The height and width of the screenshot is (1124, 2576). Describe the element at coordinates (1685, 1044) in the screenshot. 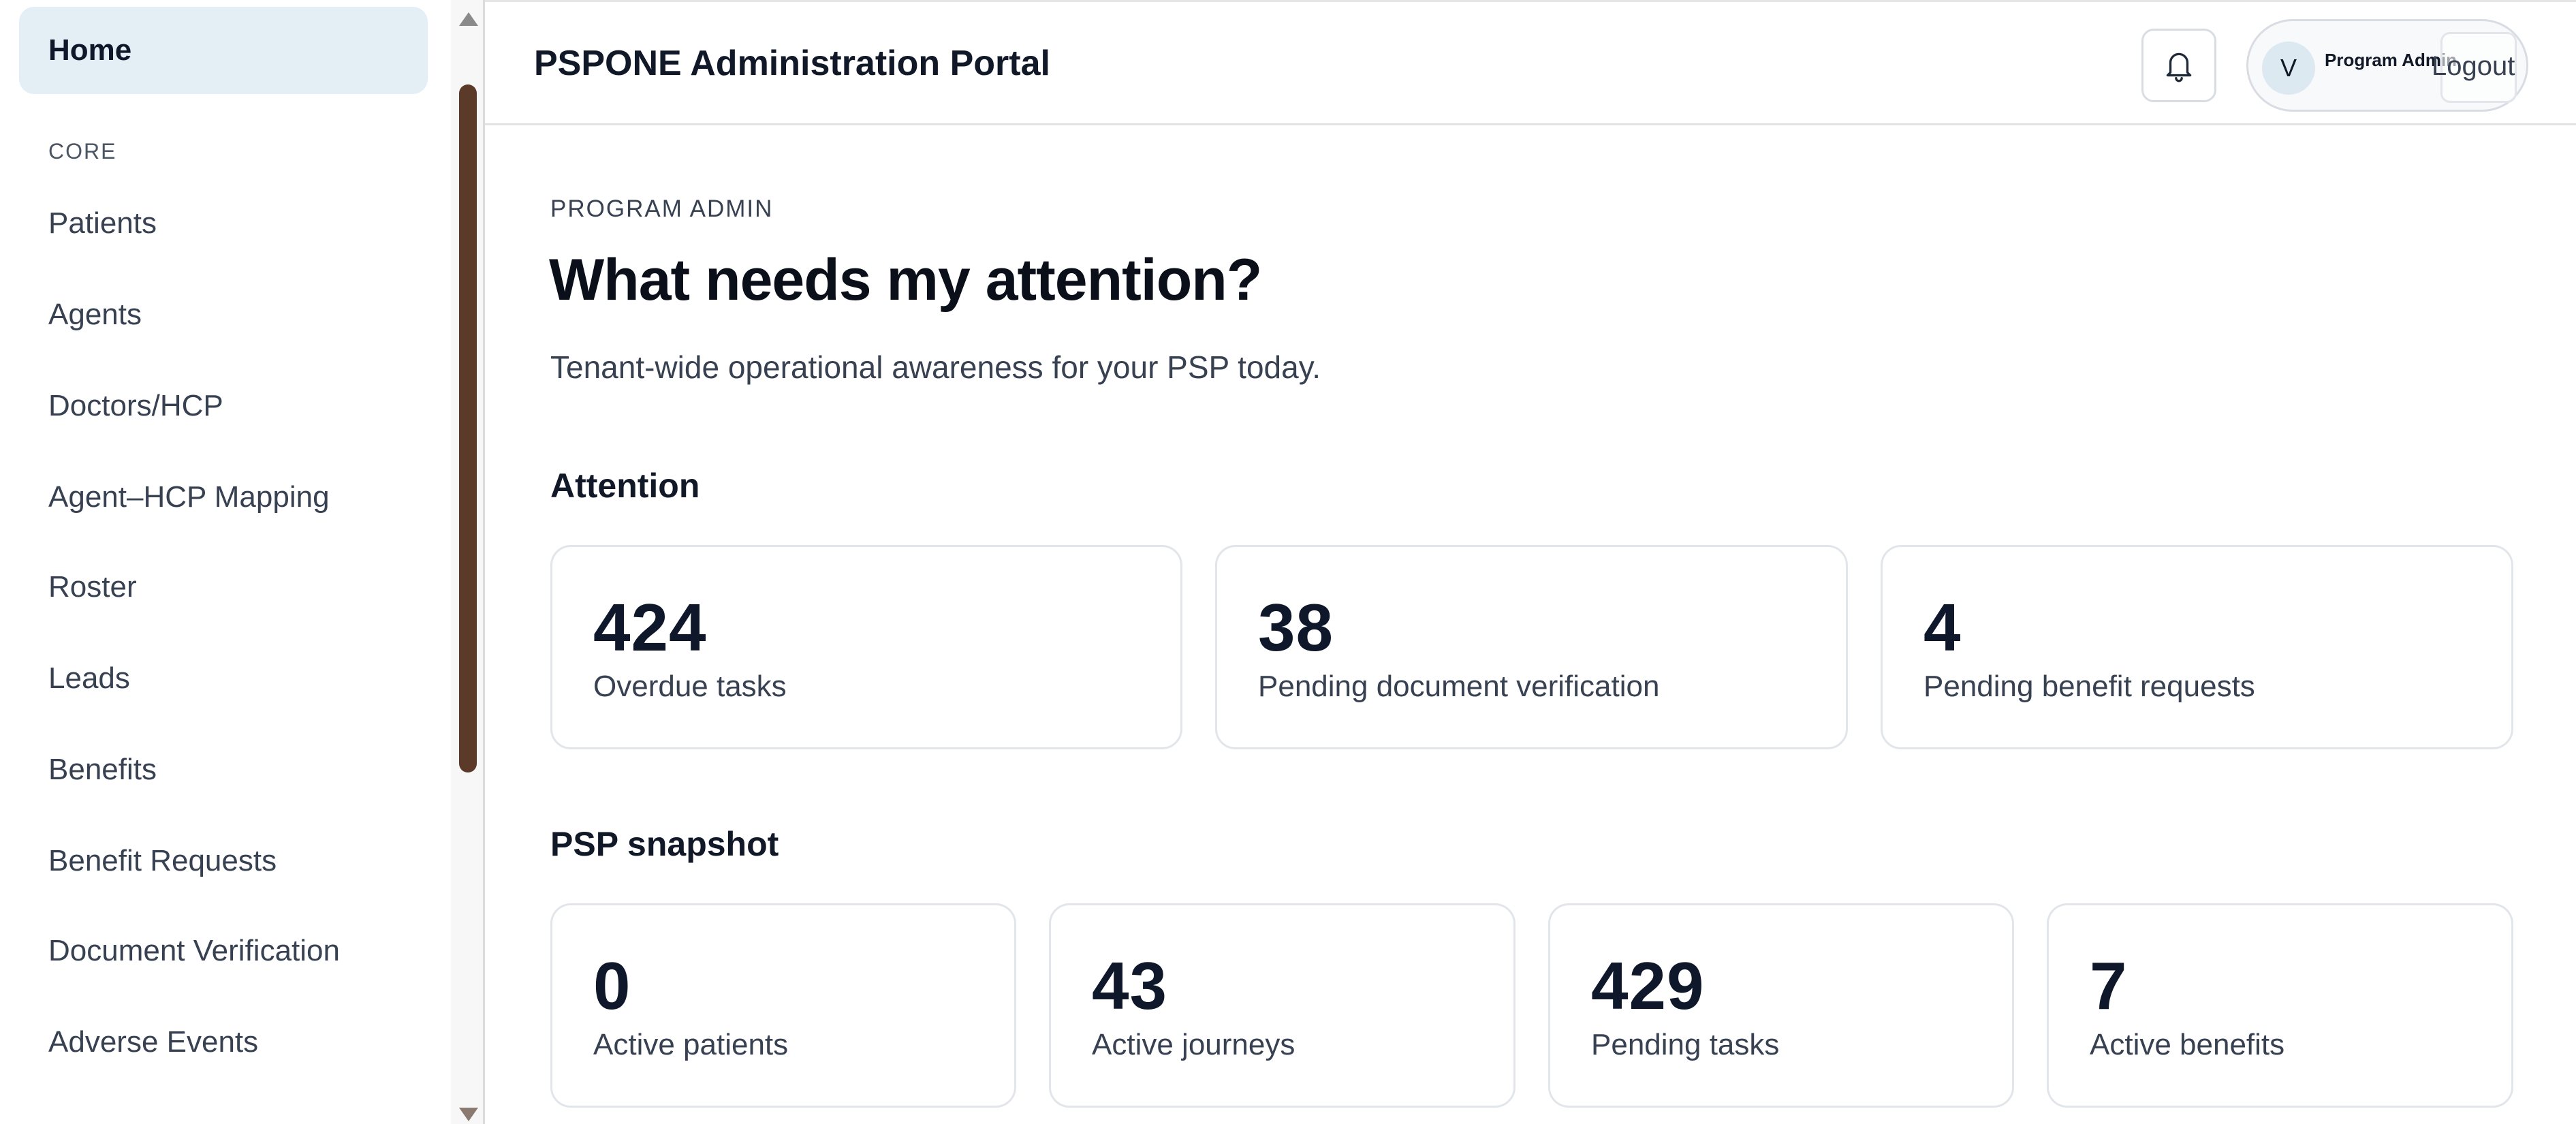

I see `stat-label: Pending tasks` at that location.